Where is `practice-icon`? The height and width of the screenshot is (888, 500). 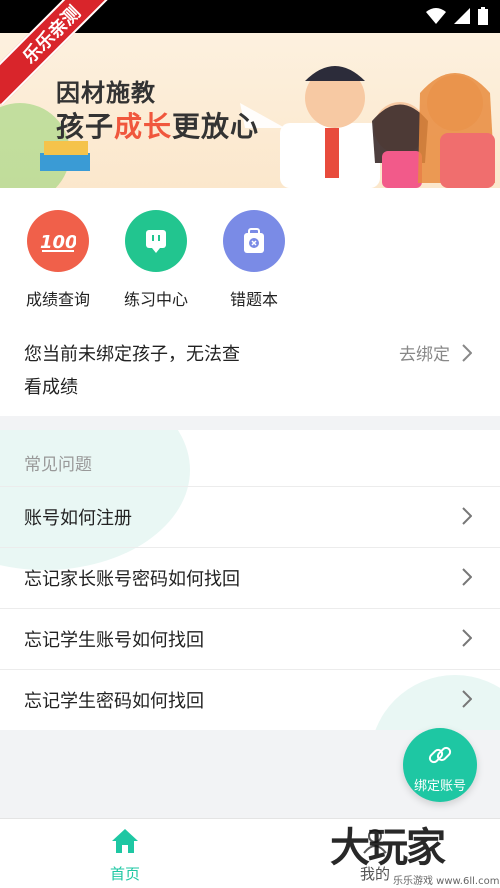
practice-icon is located at coordinates (156, 241).